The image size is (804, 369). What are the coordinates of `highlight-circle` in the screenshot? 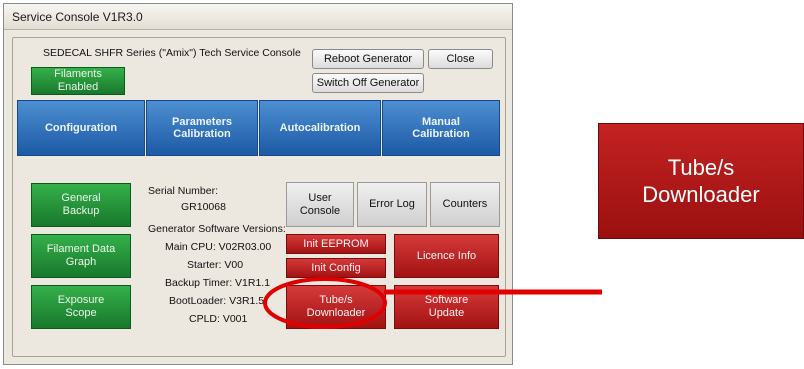 It's located at (325, 303).